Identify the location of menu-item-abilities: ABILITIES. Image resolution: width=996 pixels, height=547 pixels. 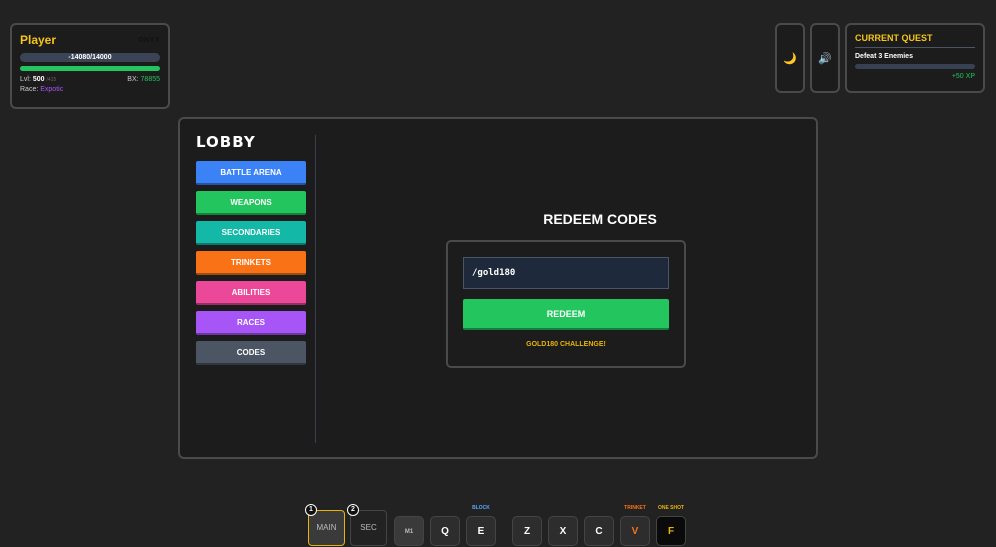
(251, 293).